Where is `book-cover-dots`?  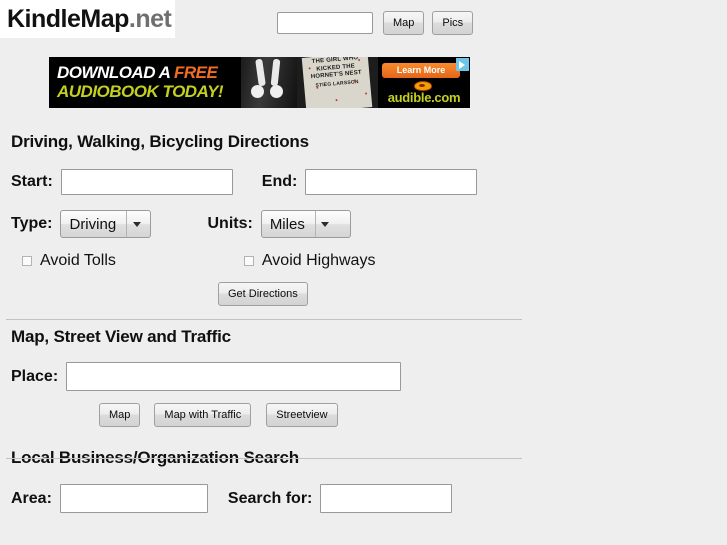
book-cover-dots is located at coordinates (337, 82).